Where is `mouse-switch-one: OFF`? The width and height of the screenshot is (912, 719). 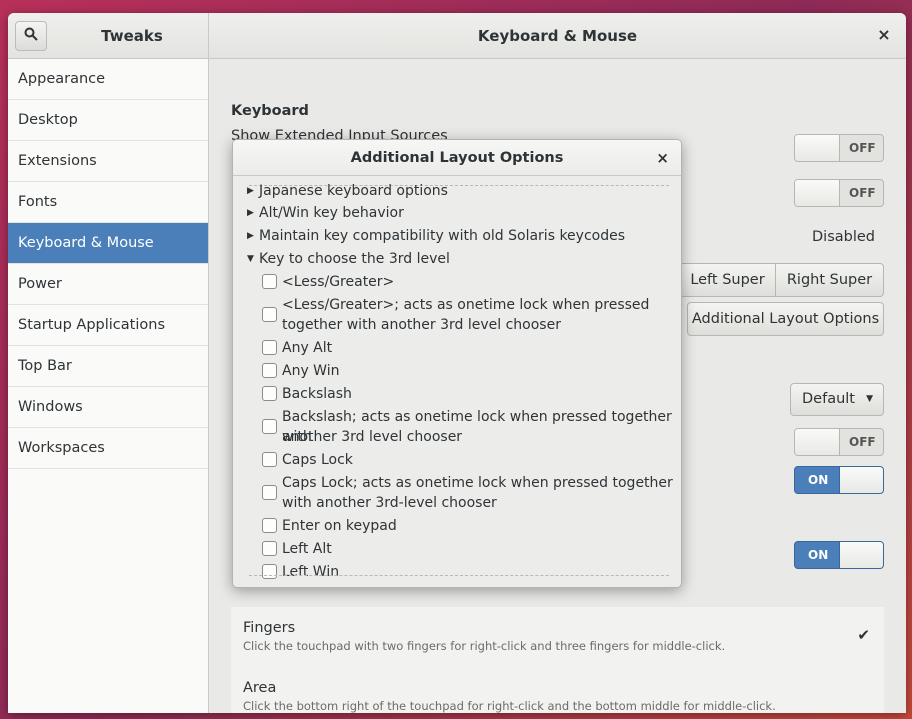 mouse-switch-one: OFF is located at coordinates (839, 442).